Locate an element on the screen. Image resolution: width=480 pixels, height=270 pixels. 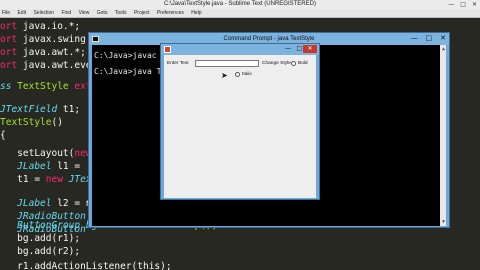
code-token: l2 = n is located at coordinates (74, 203).